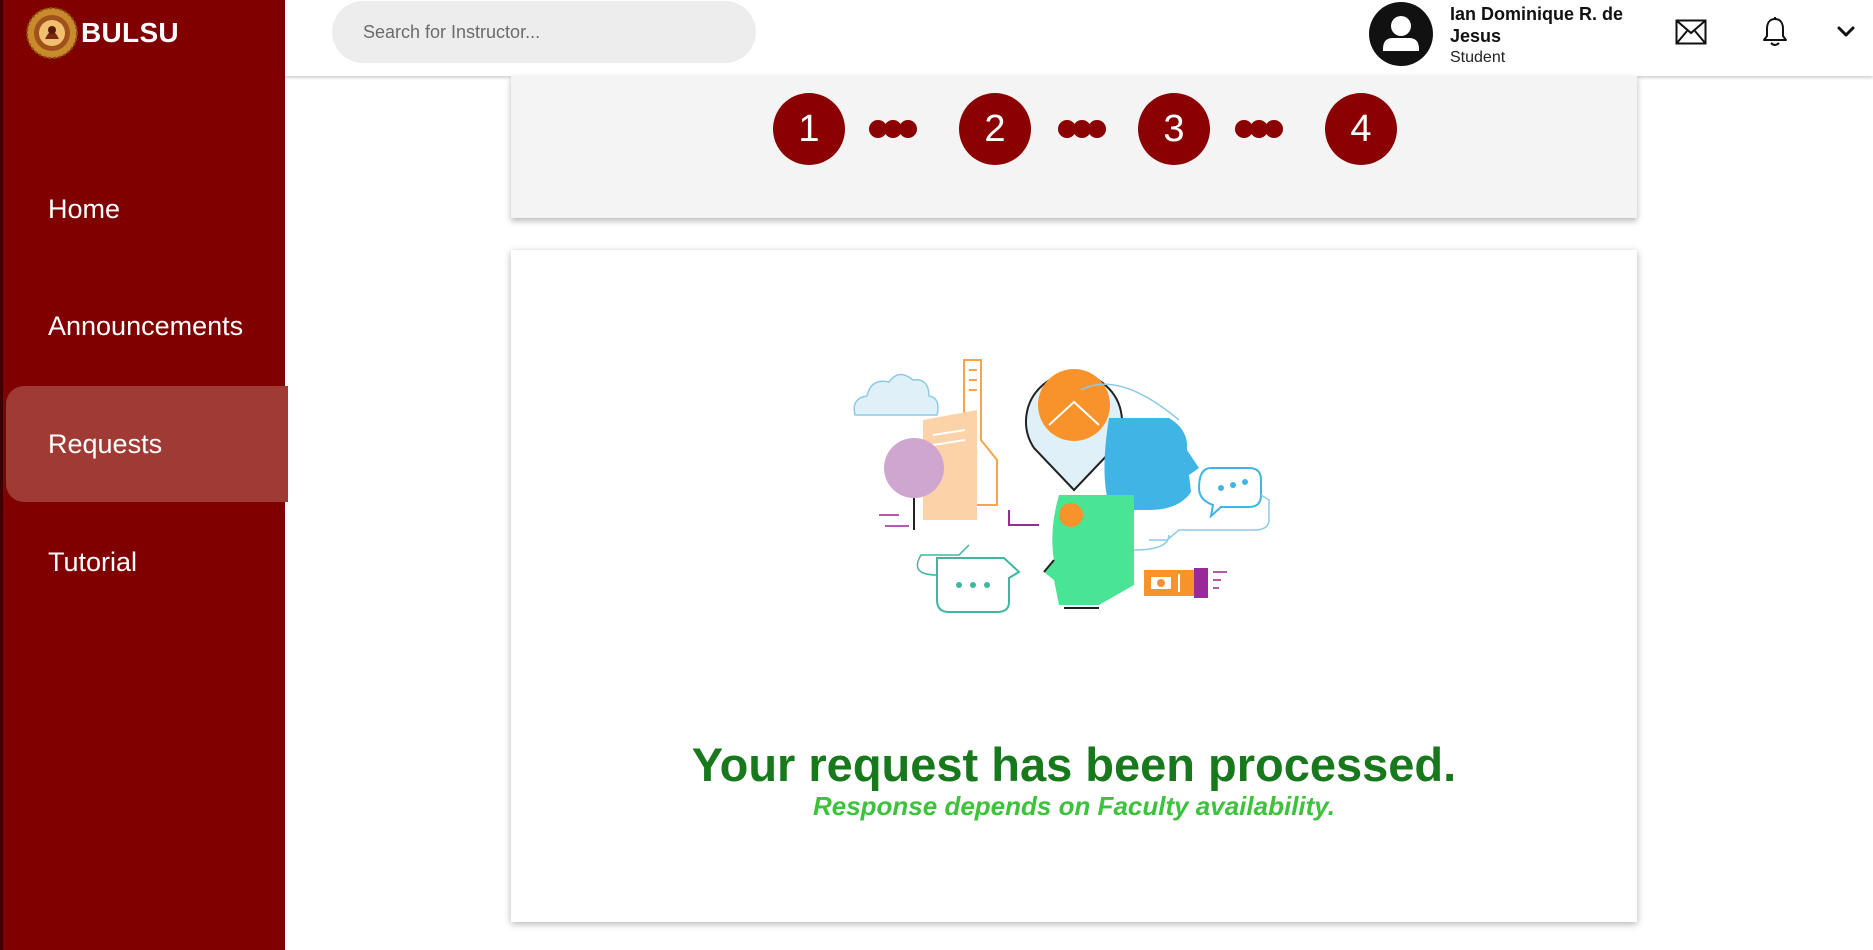  Describe the element at coordinates (147, 209) in the screenshot. I see `sidebar-item-home: Home` at that location.